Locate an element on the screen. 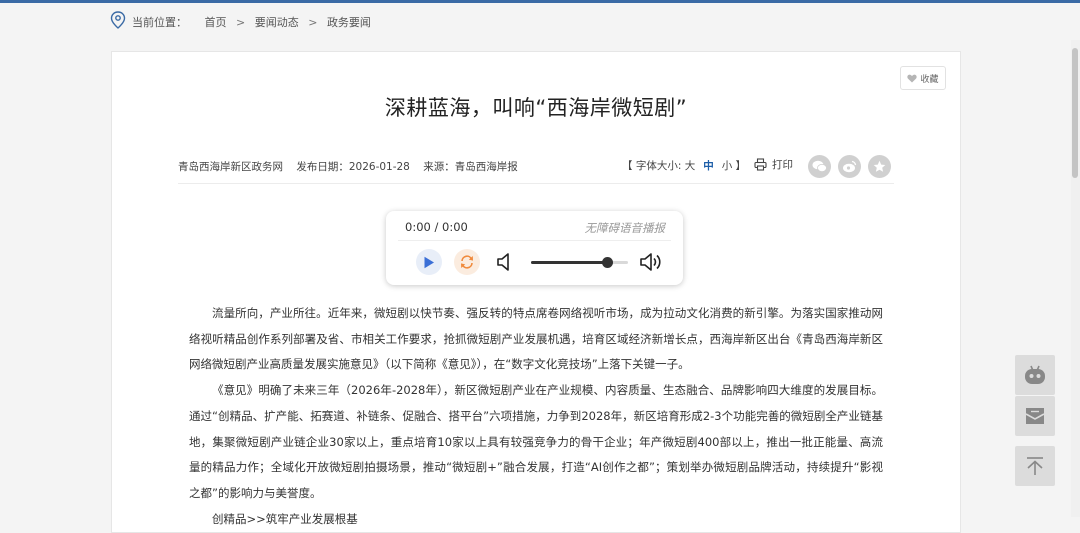 The width and height of the screenshot is (1080, 533). volume-slider is located at coordinates (579, 262).